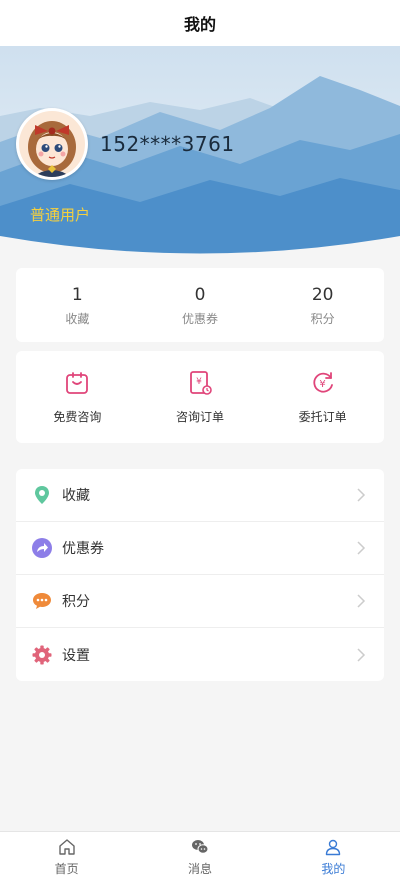  What do you see at coordinates (76, 602) in the screenshot?
I see `menu-label: 积分` at bounding box center [76, 602].